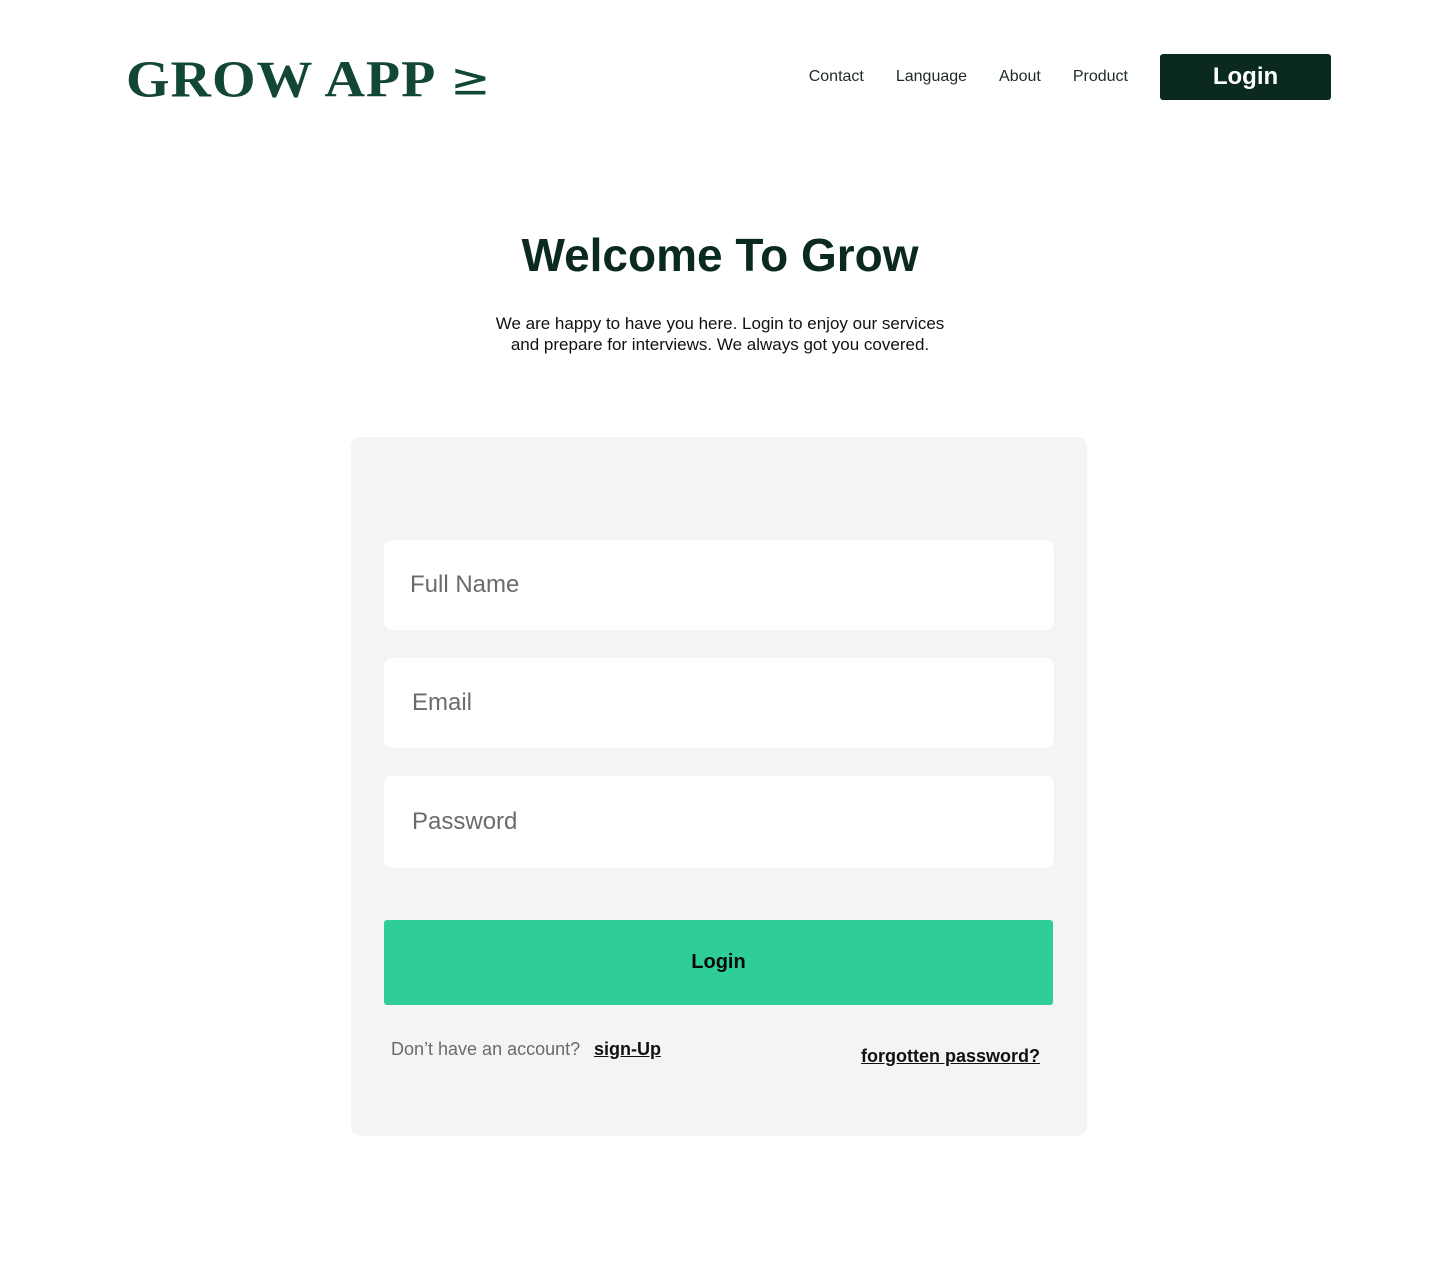  Describe the element at coordinates (836, 77) in the screenshot. I see `nav-contact-link: Contact` at that location.